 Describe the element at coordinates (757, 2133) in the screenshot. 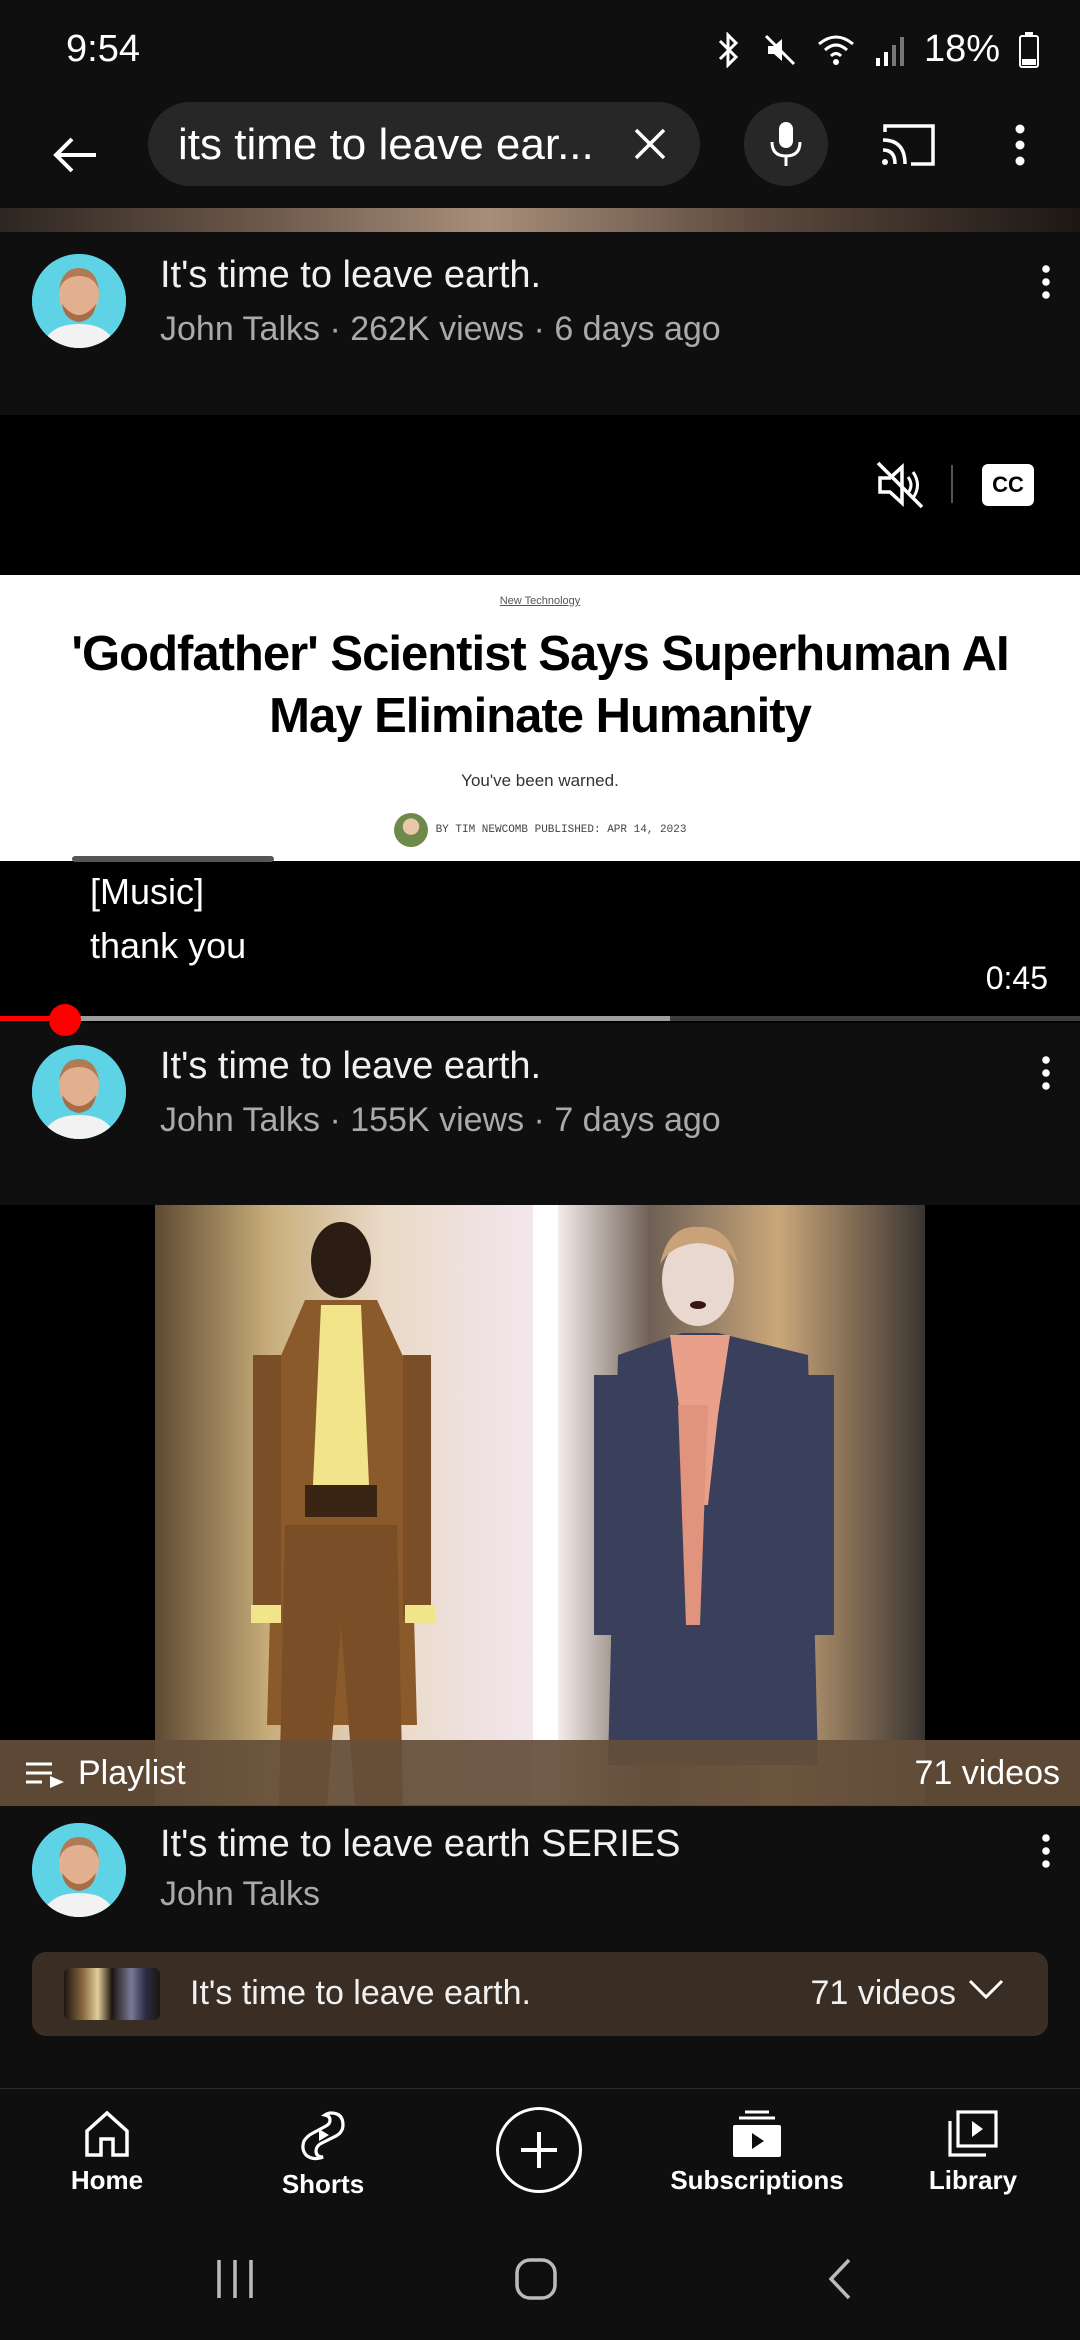

I see `subscriptions-icon` at that location.